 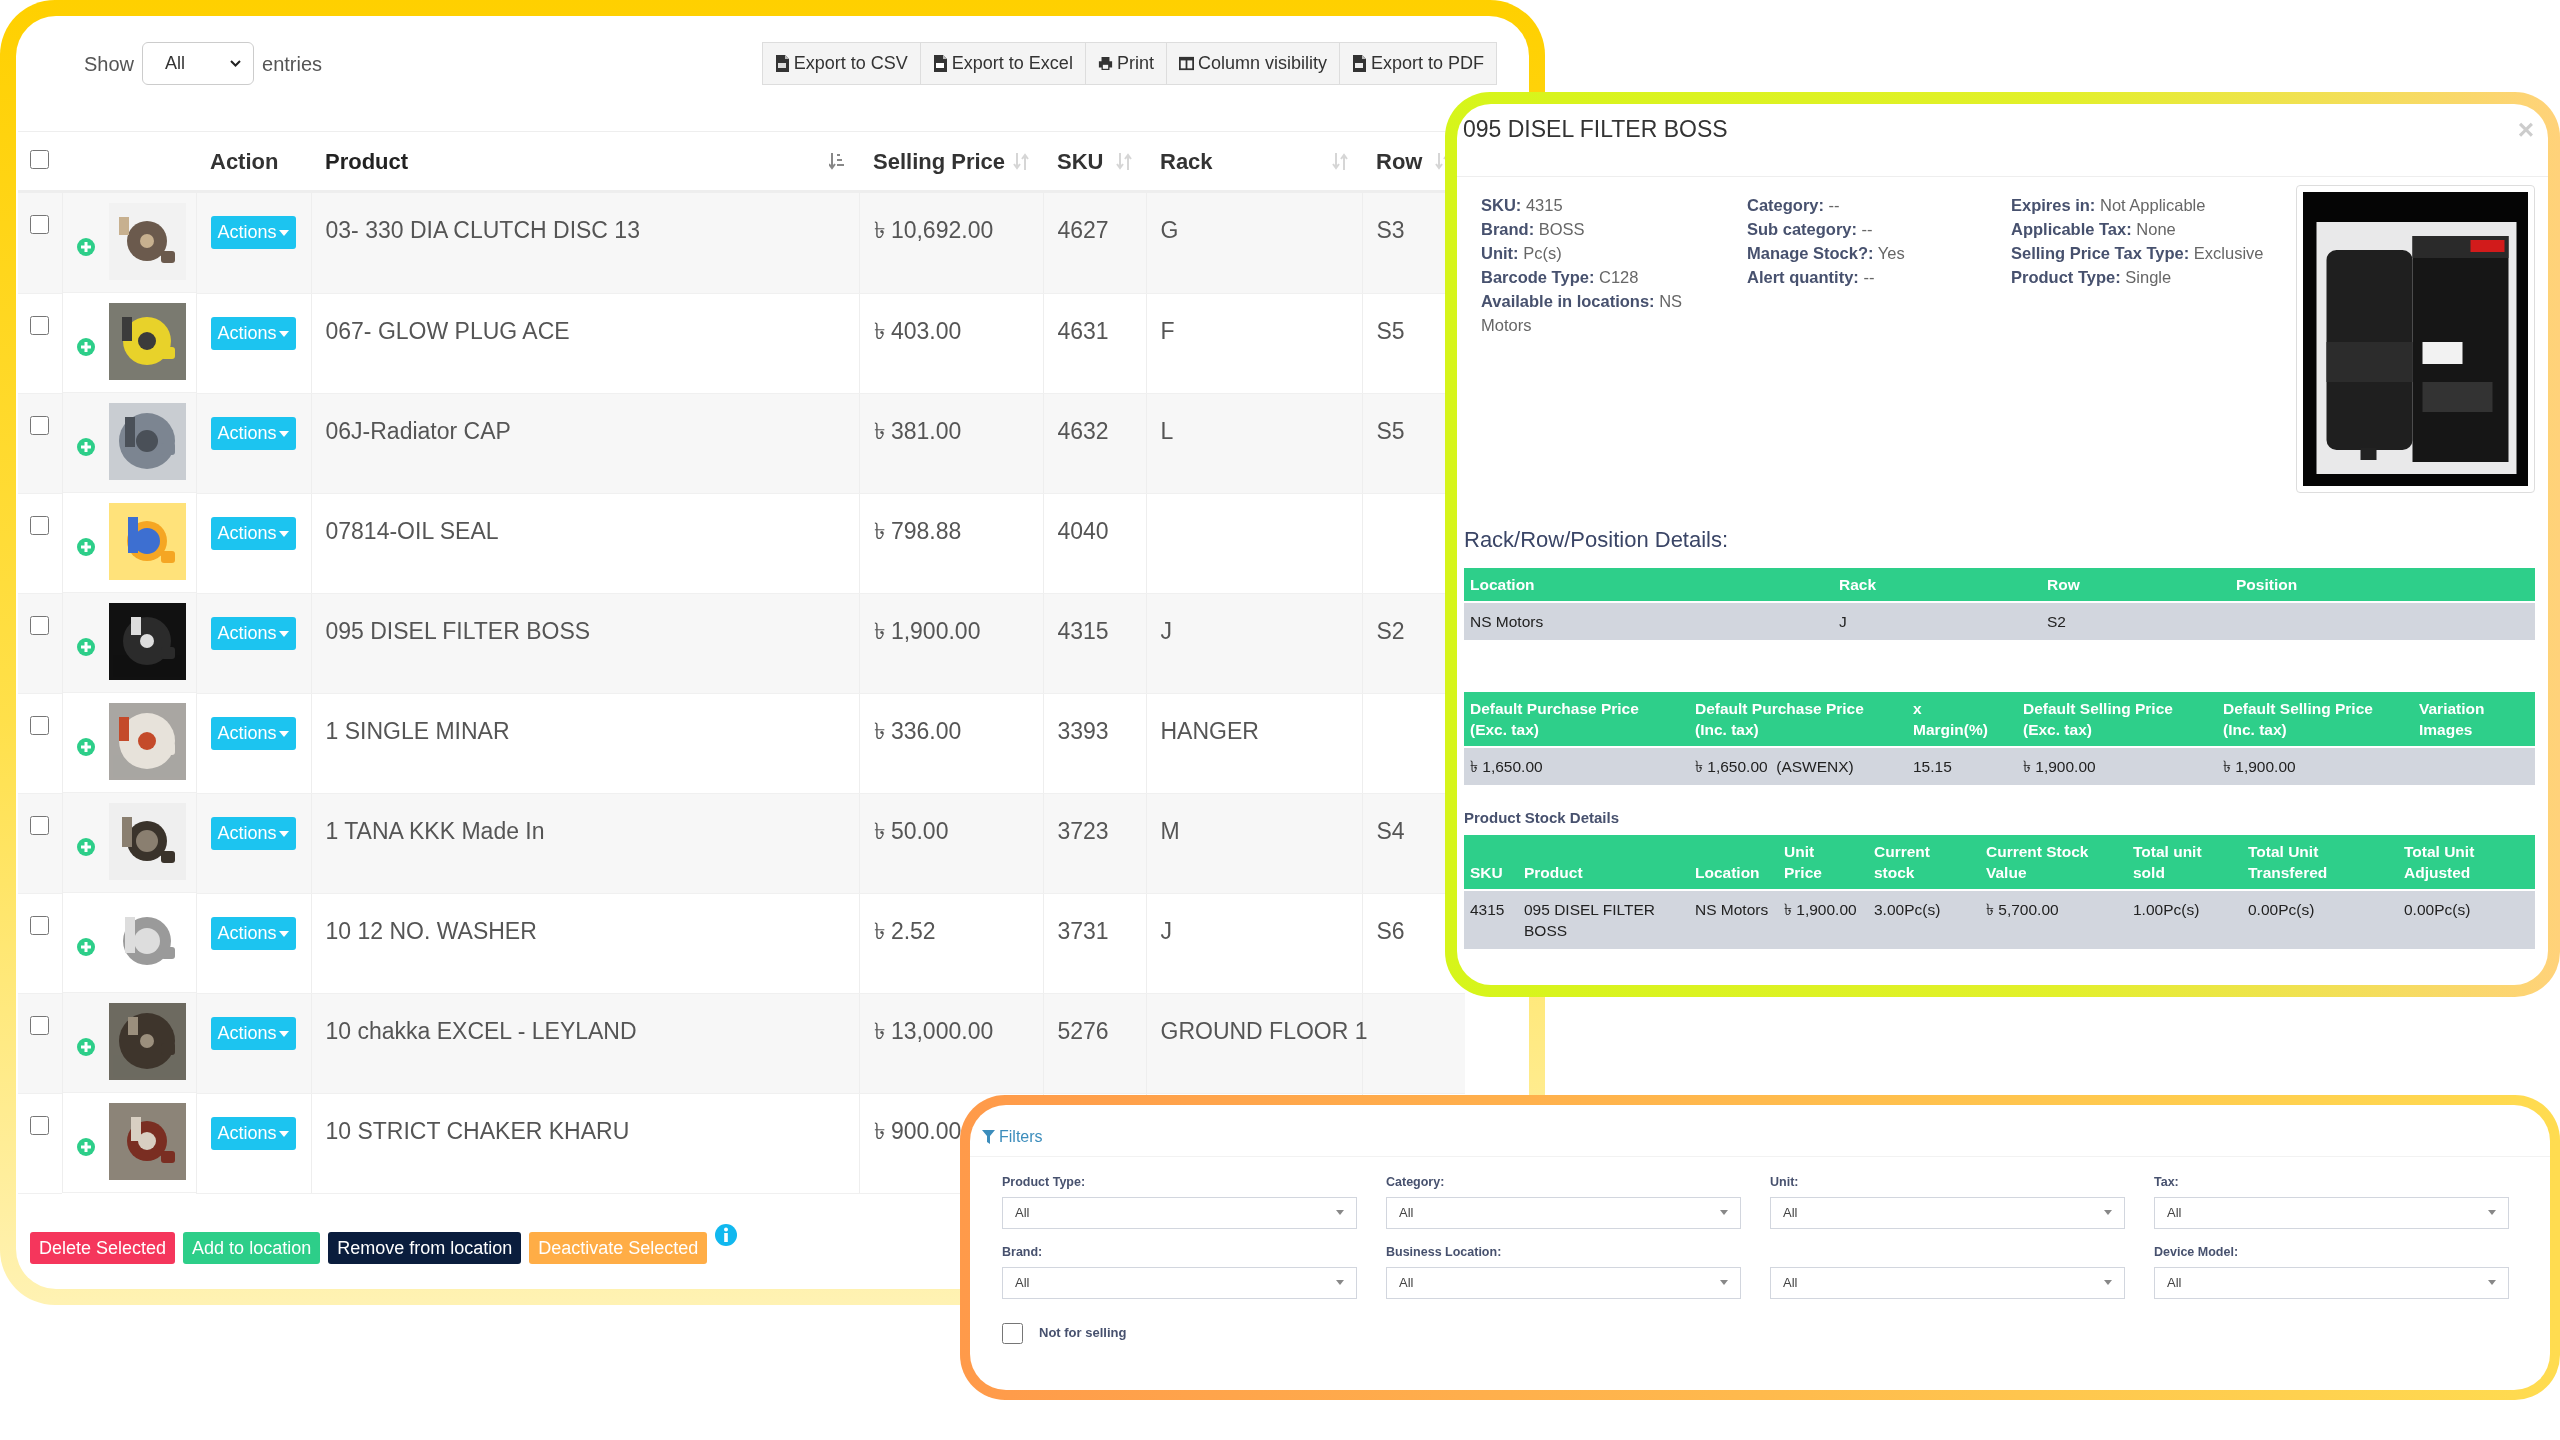 I want to click on table-cell: 10 STRICT CHAKER KHARU, so click(x=477, y=1130).